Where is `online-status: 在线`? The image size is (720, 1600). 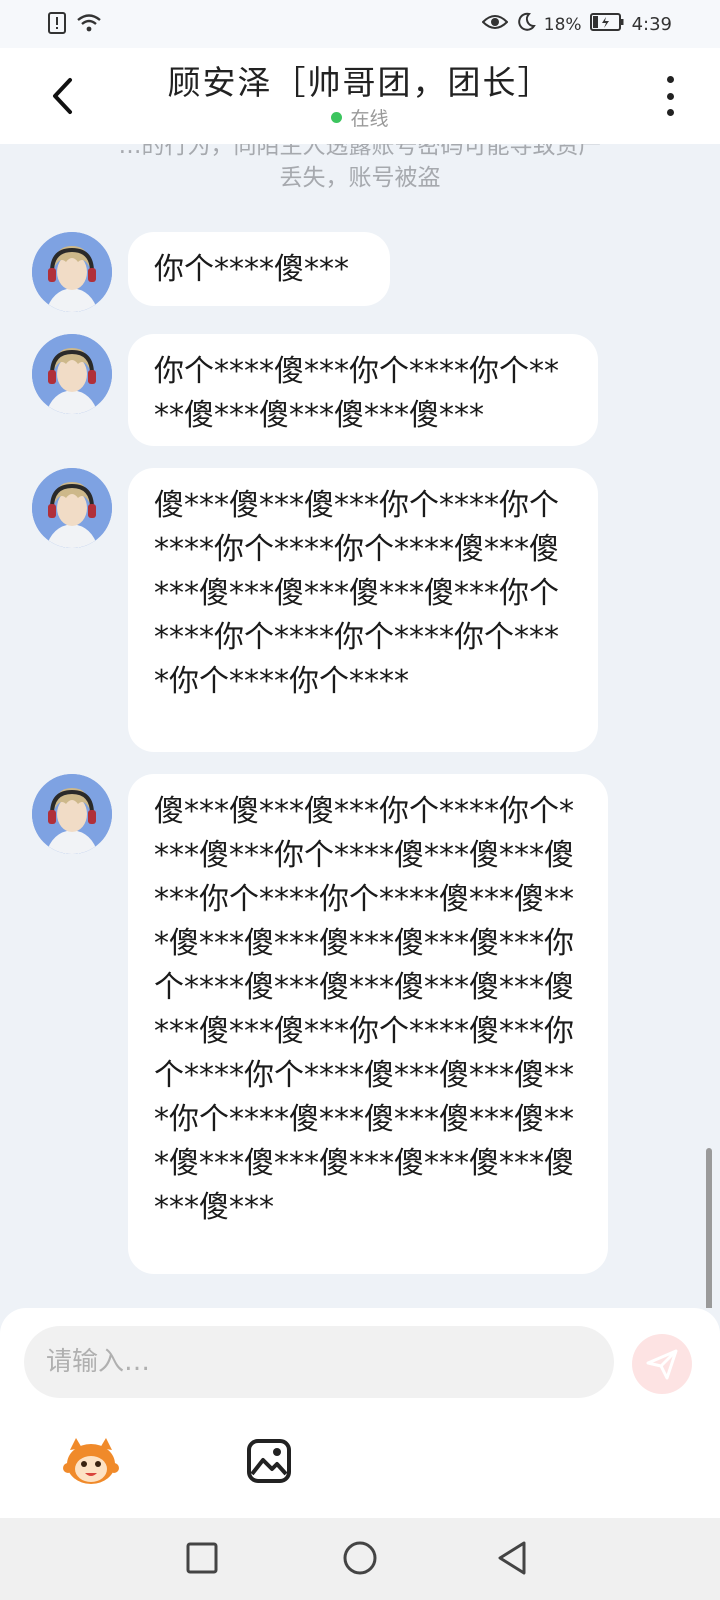
online-status: 在线 is located at coordinates (360, 117).